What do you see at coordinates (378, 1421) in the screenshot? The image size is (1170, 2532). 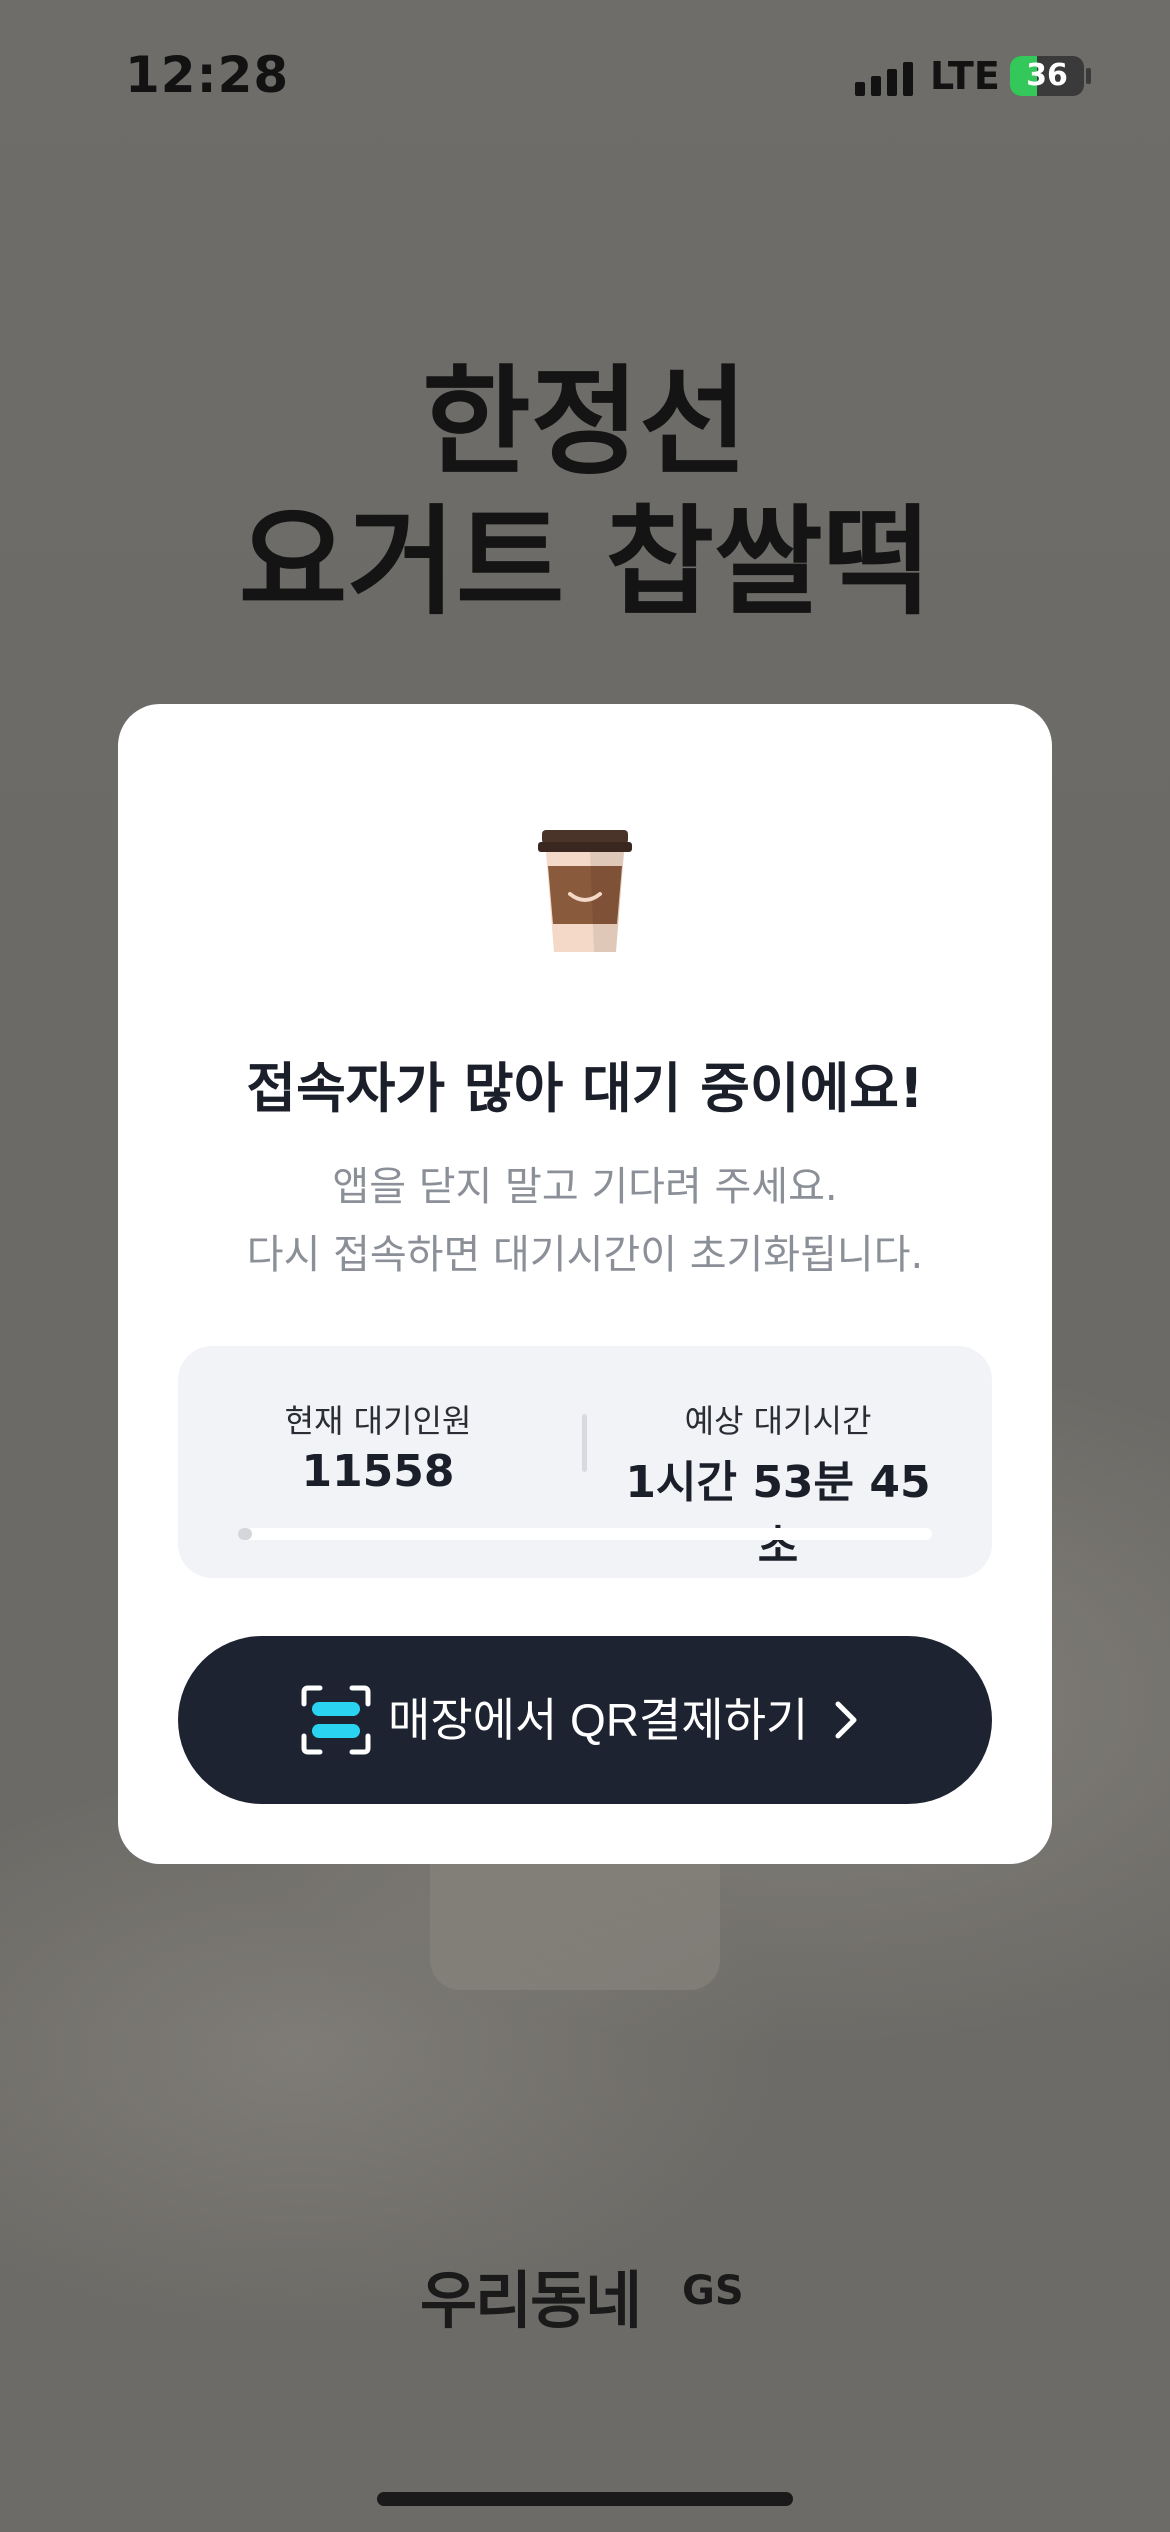 I see `current-queue-label: 현재 대기인원` at bounding box center [378, 1421].